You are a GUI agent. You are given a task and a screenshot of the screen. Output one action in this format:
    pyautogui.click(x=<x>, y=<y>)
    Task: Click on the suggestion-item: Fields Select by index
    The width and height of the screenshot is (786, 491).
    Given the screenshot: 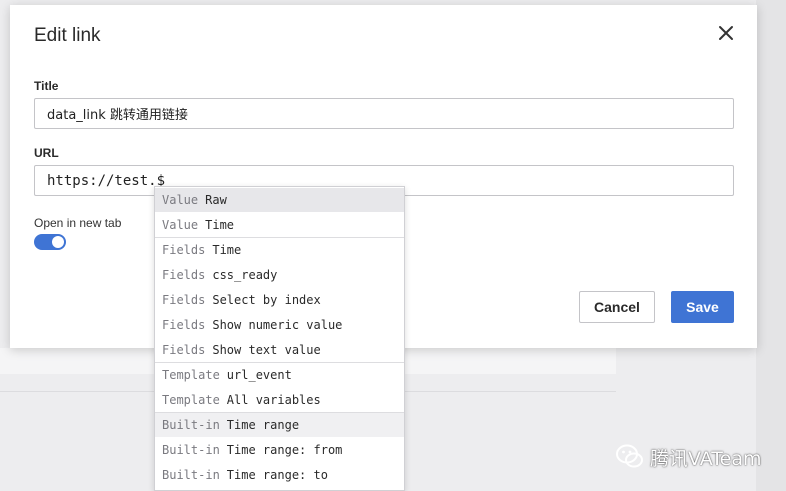 What is the action you would take?
    pyautogui.click(x=279, y=300)
    